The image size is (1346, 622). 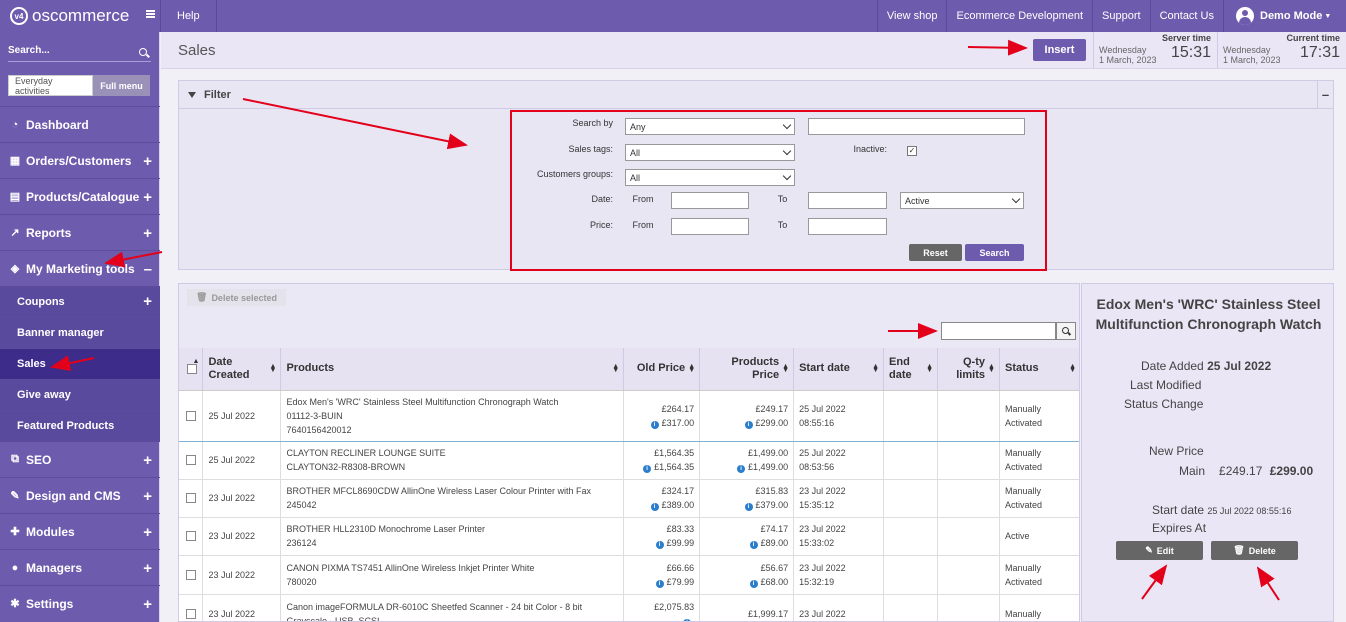 I want to click on start-date-cell: 23 Jul 2022 15:32:19, so click(x=839, y=575).